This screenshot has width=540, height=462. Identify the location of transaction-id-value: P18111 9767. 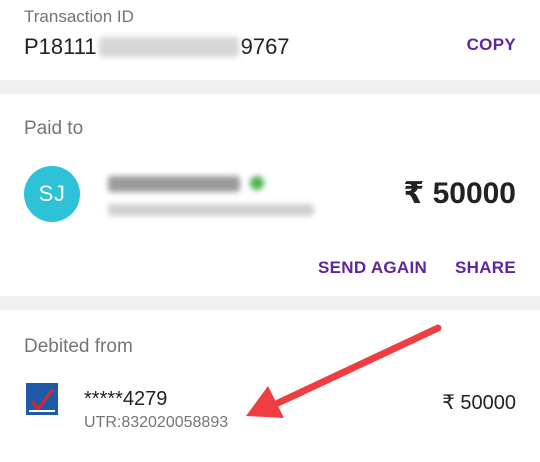
(157, 47).